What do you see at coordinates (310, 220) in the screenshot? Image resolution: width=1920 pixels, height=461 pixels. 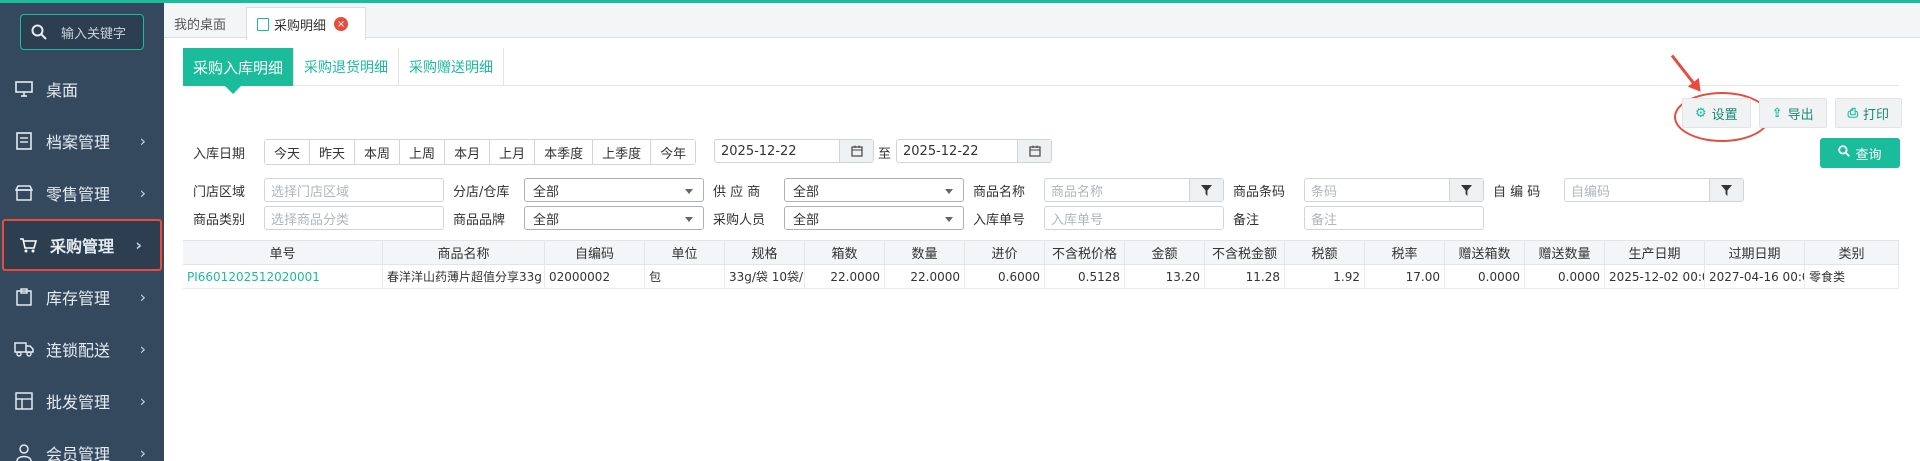 I see `category-placeholder: 选择商品分类` at bounding box center [310, 220].